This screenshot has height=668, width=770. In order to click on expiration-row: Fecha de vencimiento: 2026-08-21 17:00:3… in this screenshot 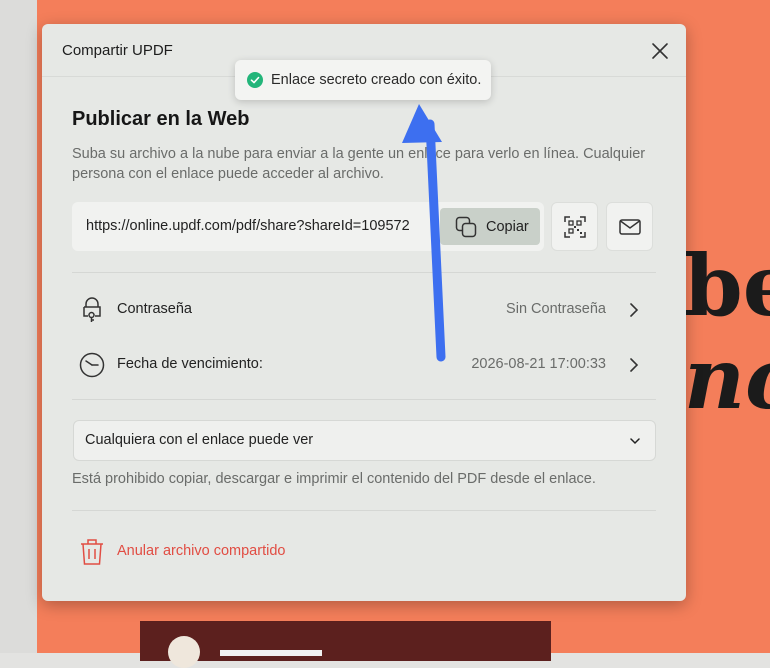, I will do `click(364, 365)`.